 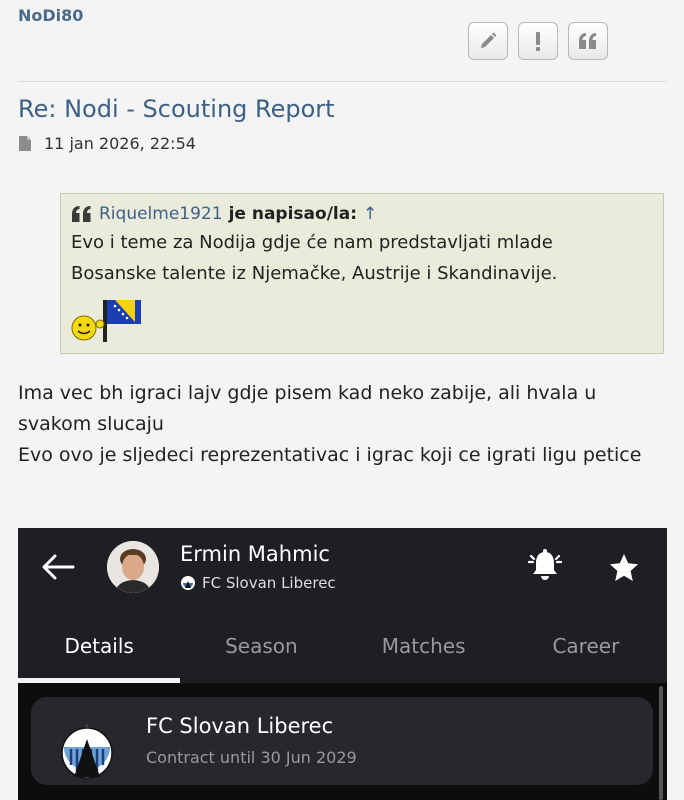 I want to click on edit-icon, so click(x=489, y=40).